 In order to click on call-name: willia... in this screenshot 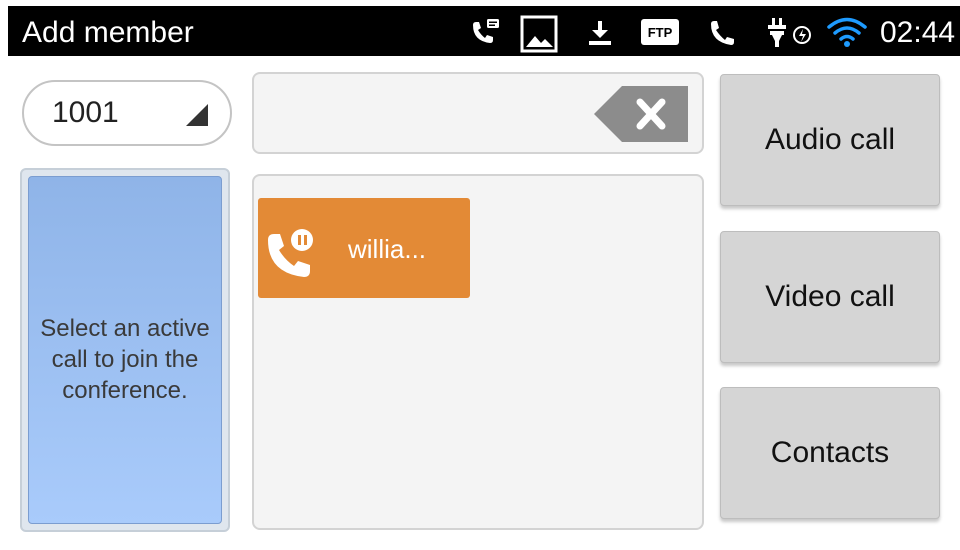, I will do `click(387, 249)`.